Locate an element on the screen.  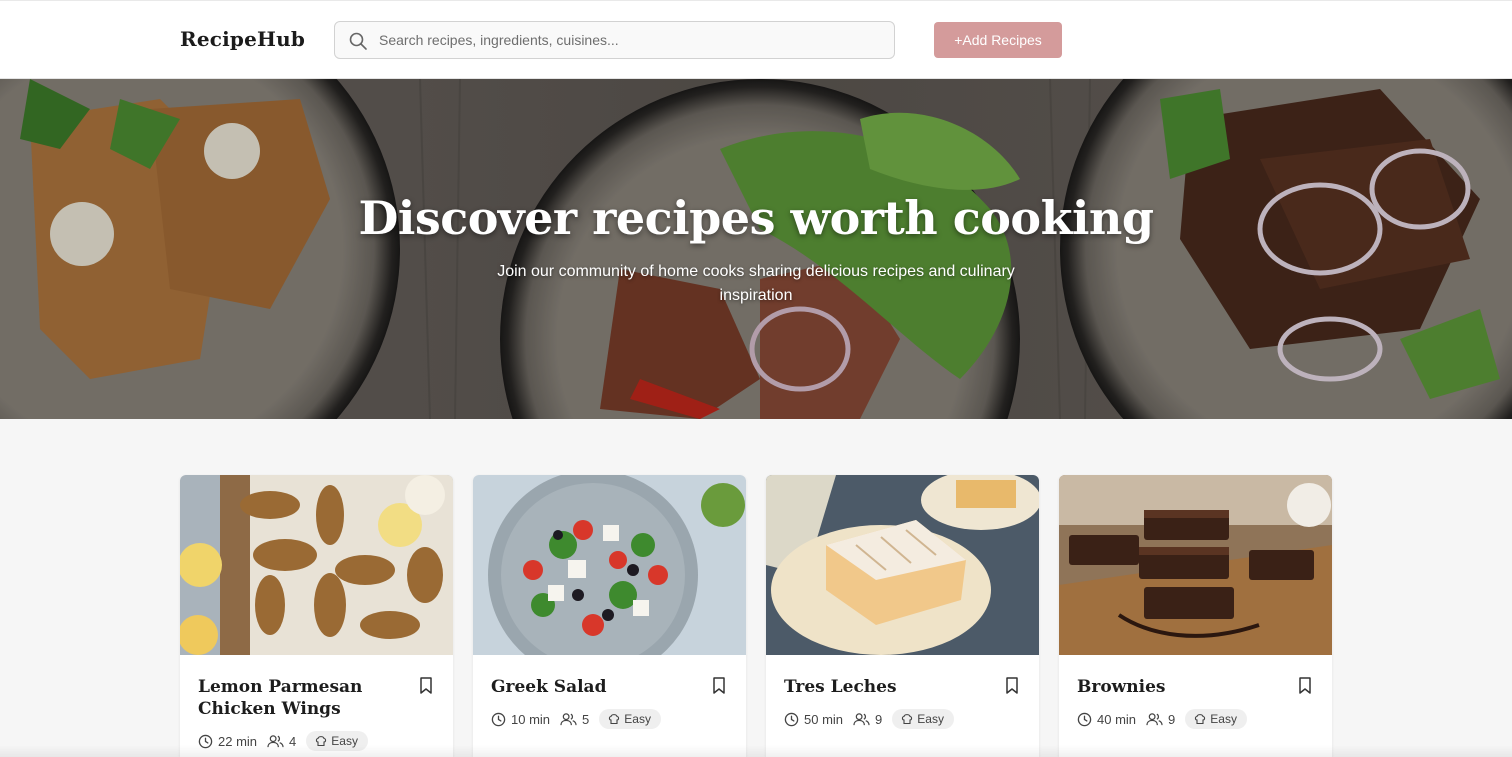
recipe-meta: 50 min 9 Easy is located at coordinates (869, 719).